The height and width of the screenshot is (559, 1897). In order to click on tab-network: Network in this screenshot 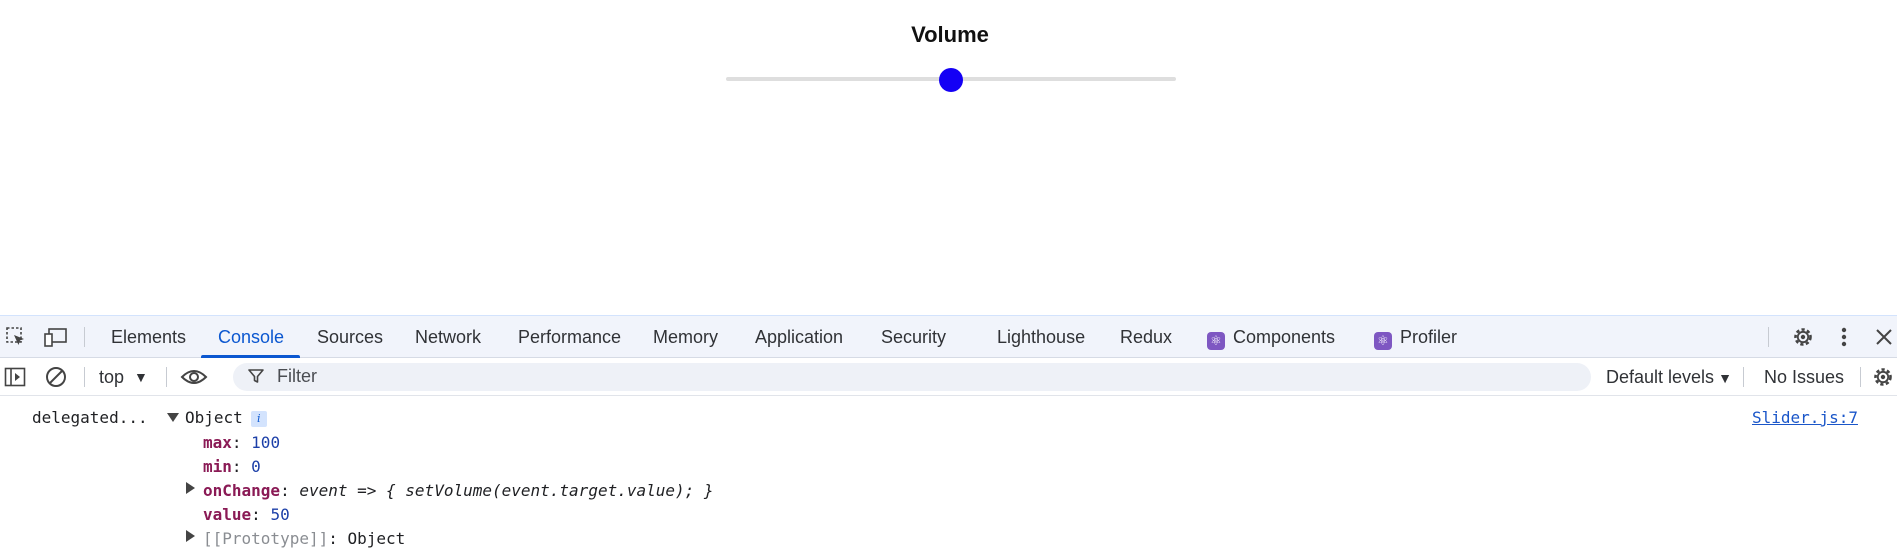, I will do `click(448, 337)`.